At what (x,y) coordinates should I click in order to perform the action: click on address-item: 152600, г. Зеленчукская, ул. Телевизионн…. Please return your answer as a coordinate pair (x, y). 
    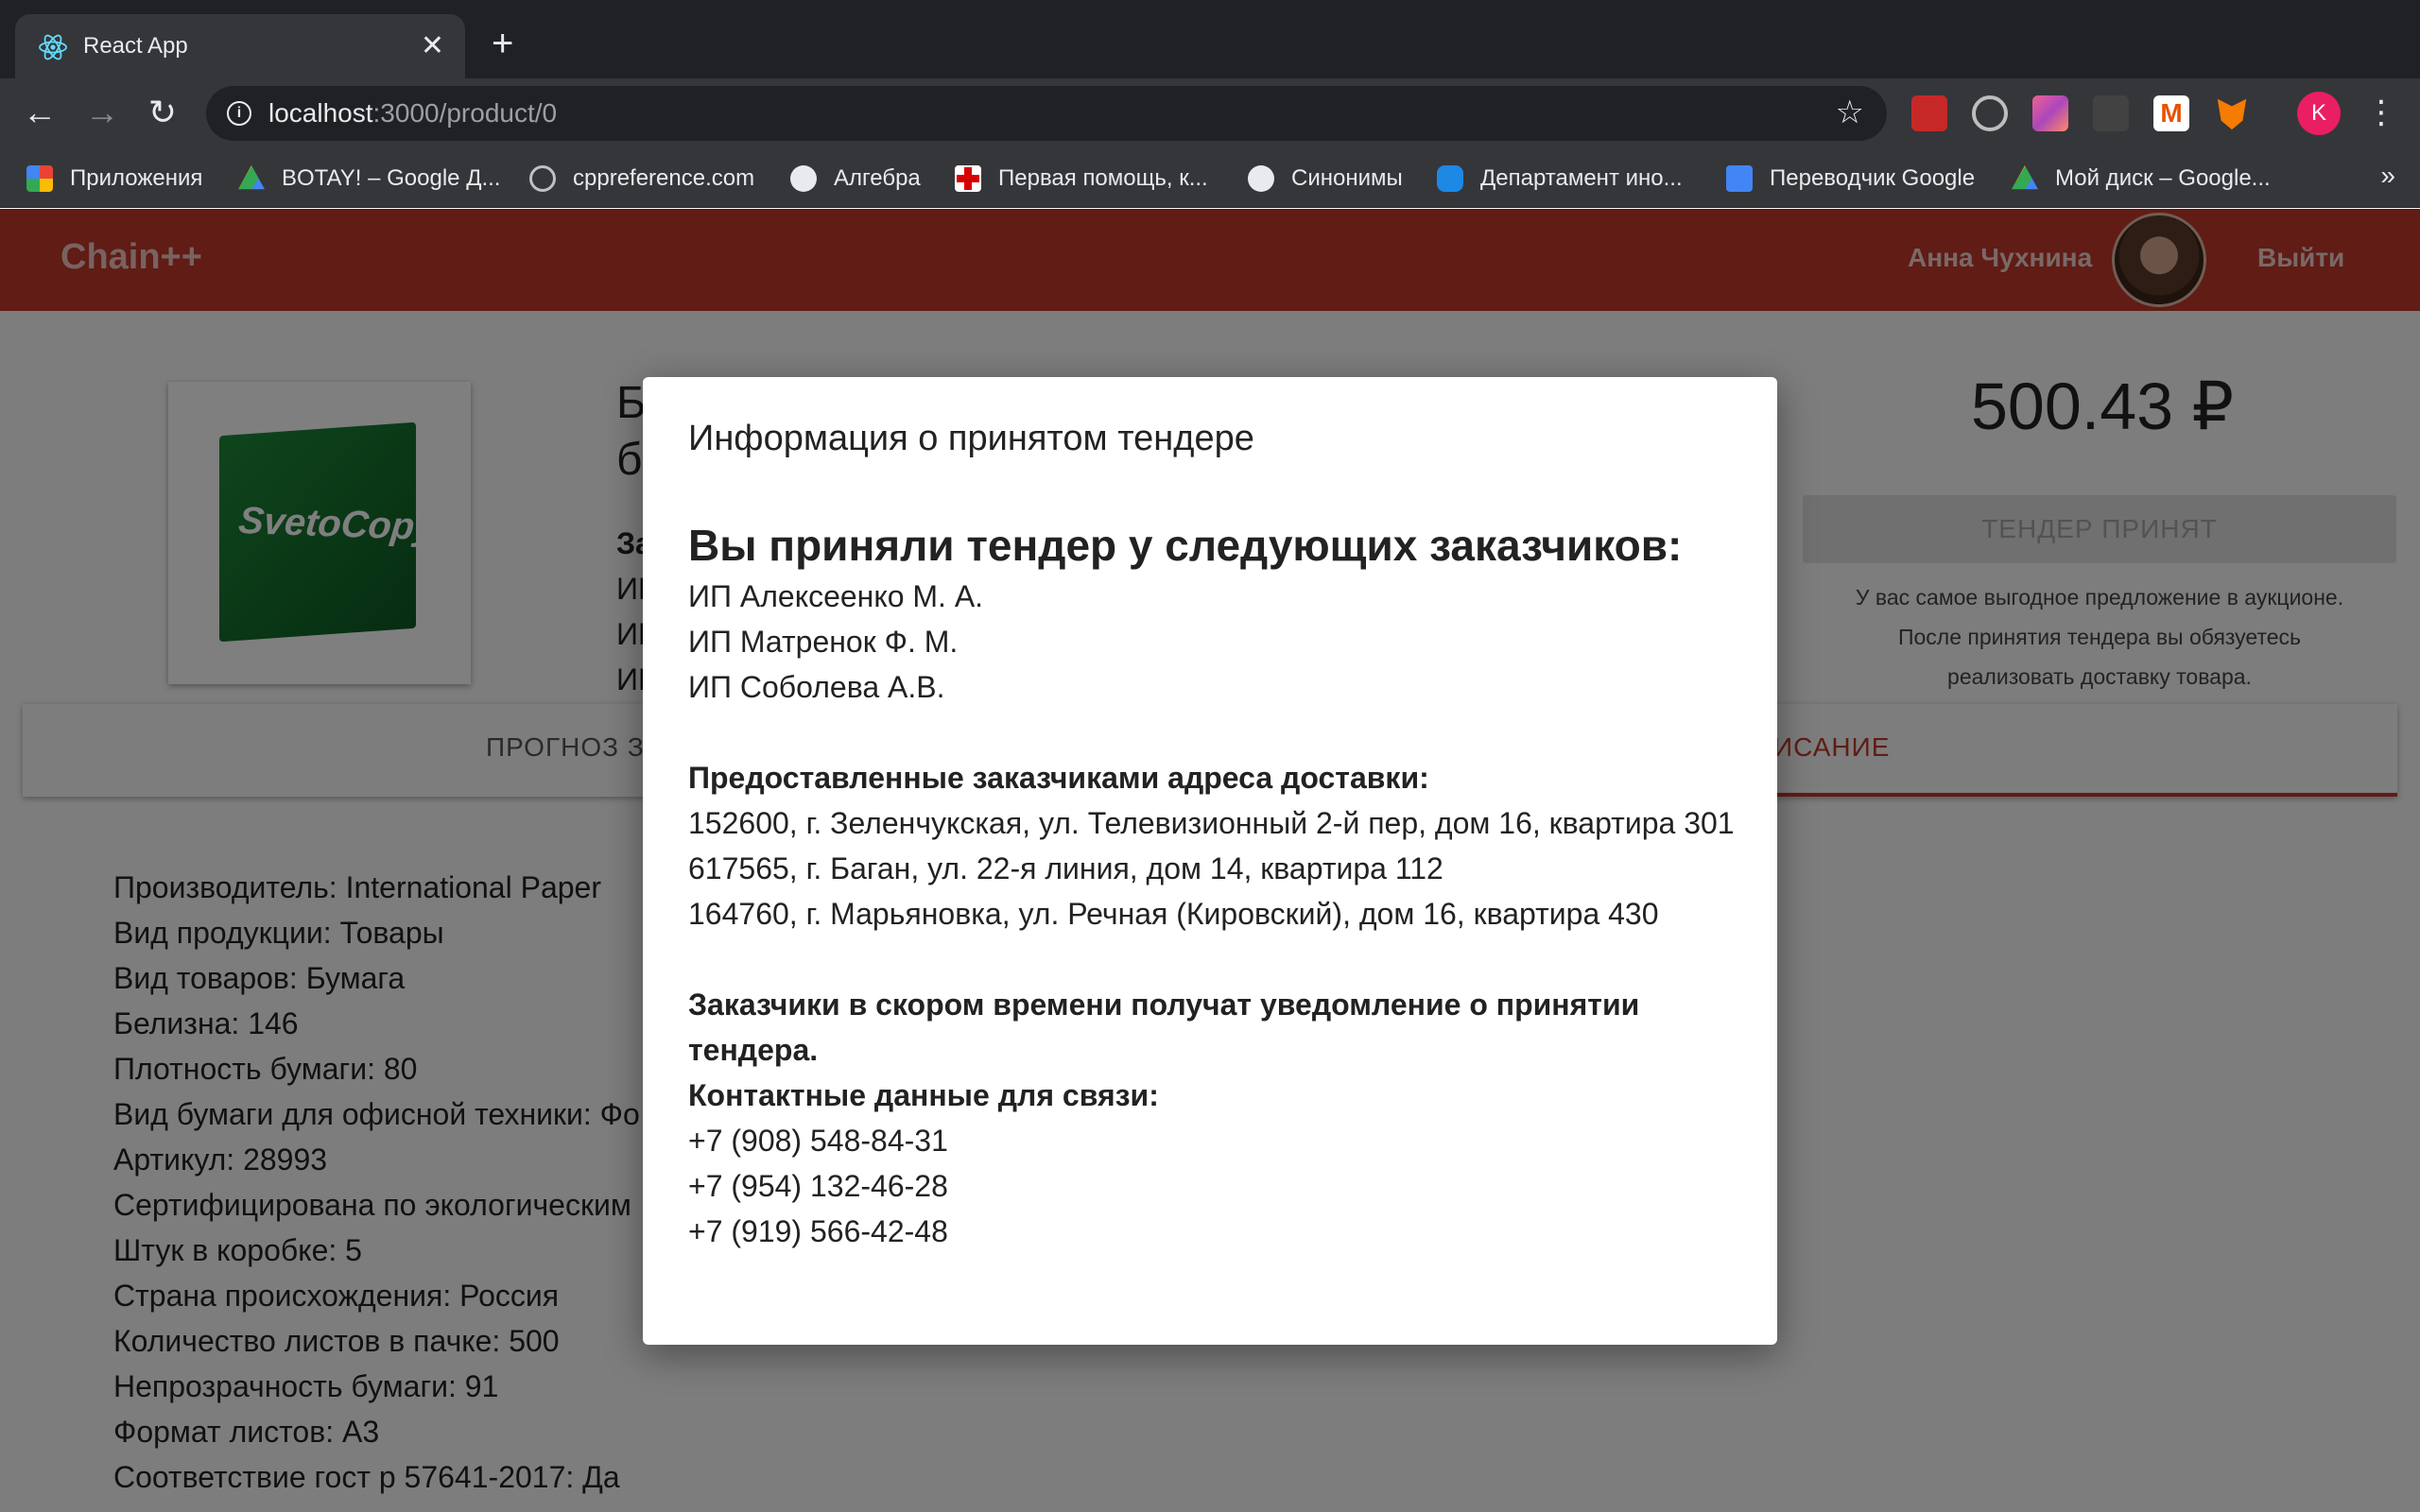
    Looking at the image, I should click on (1211, 823).